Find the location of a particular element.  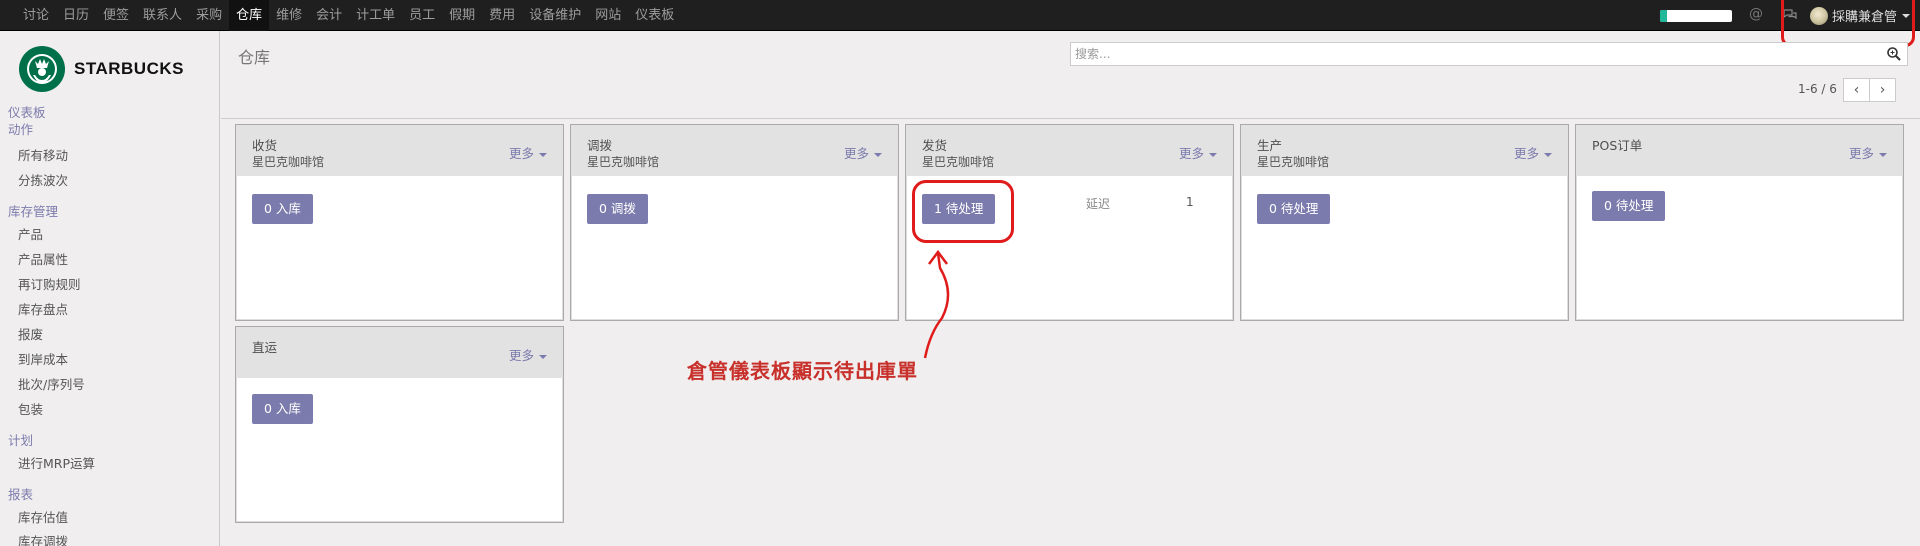

menu-repair: 维修 is located at coordinates (289, 15).